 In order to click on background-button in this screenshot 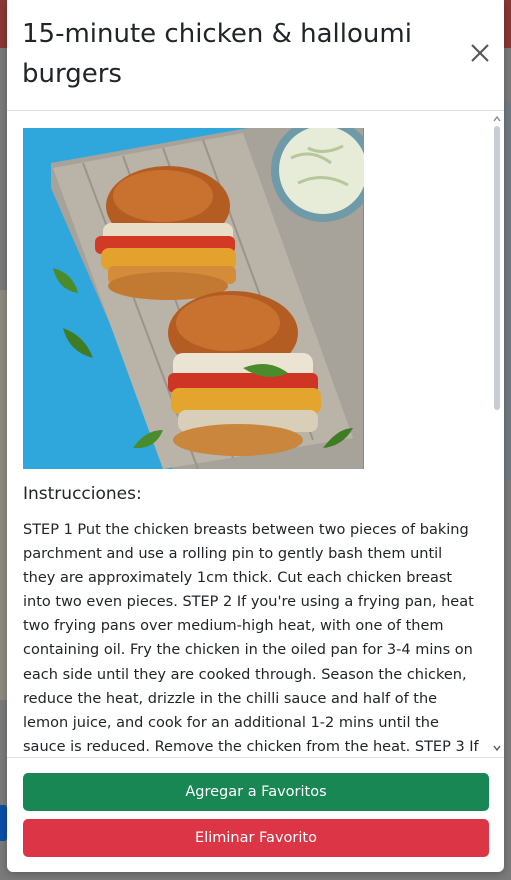, I will do `click(3, 823)`.